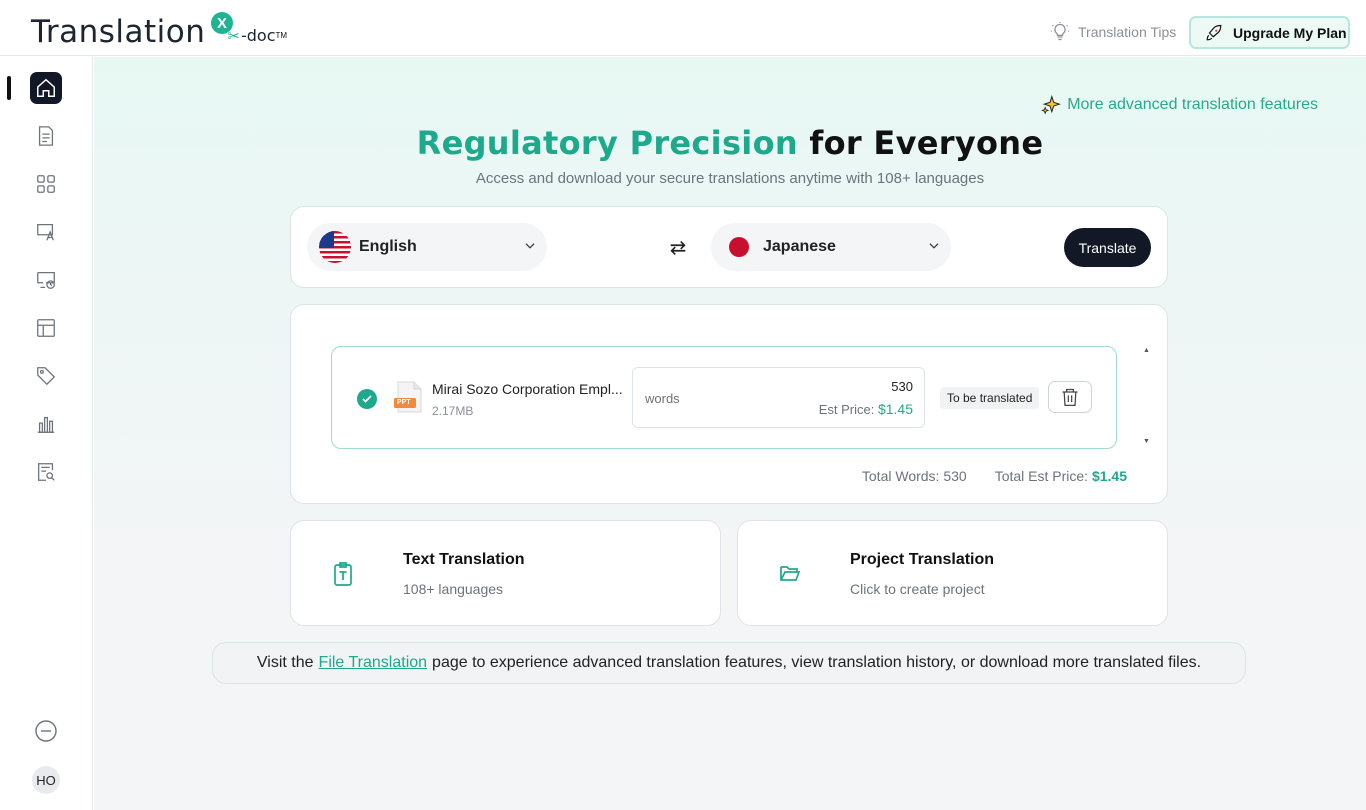  Describe the element at coordinates (404, 402) in the screenshot. I see `ppt-file-type: PPT` at that location.